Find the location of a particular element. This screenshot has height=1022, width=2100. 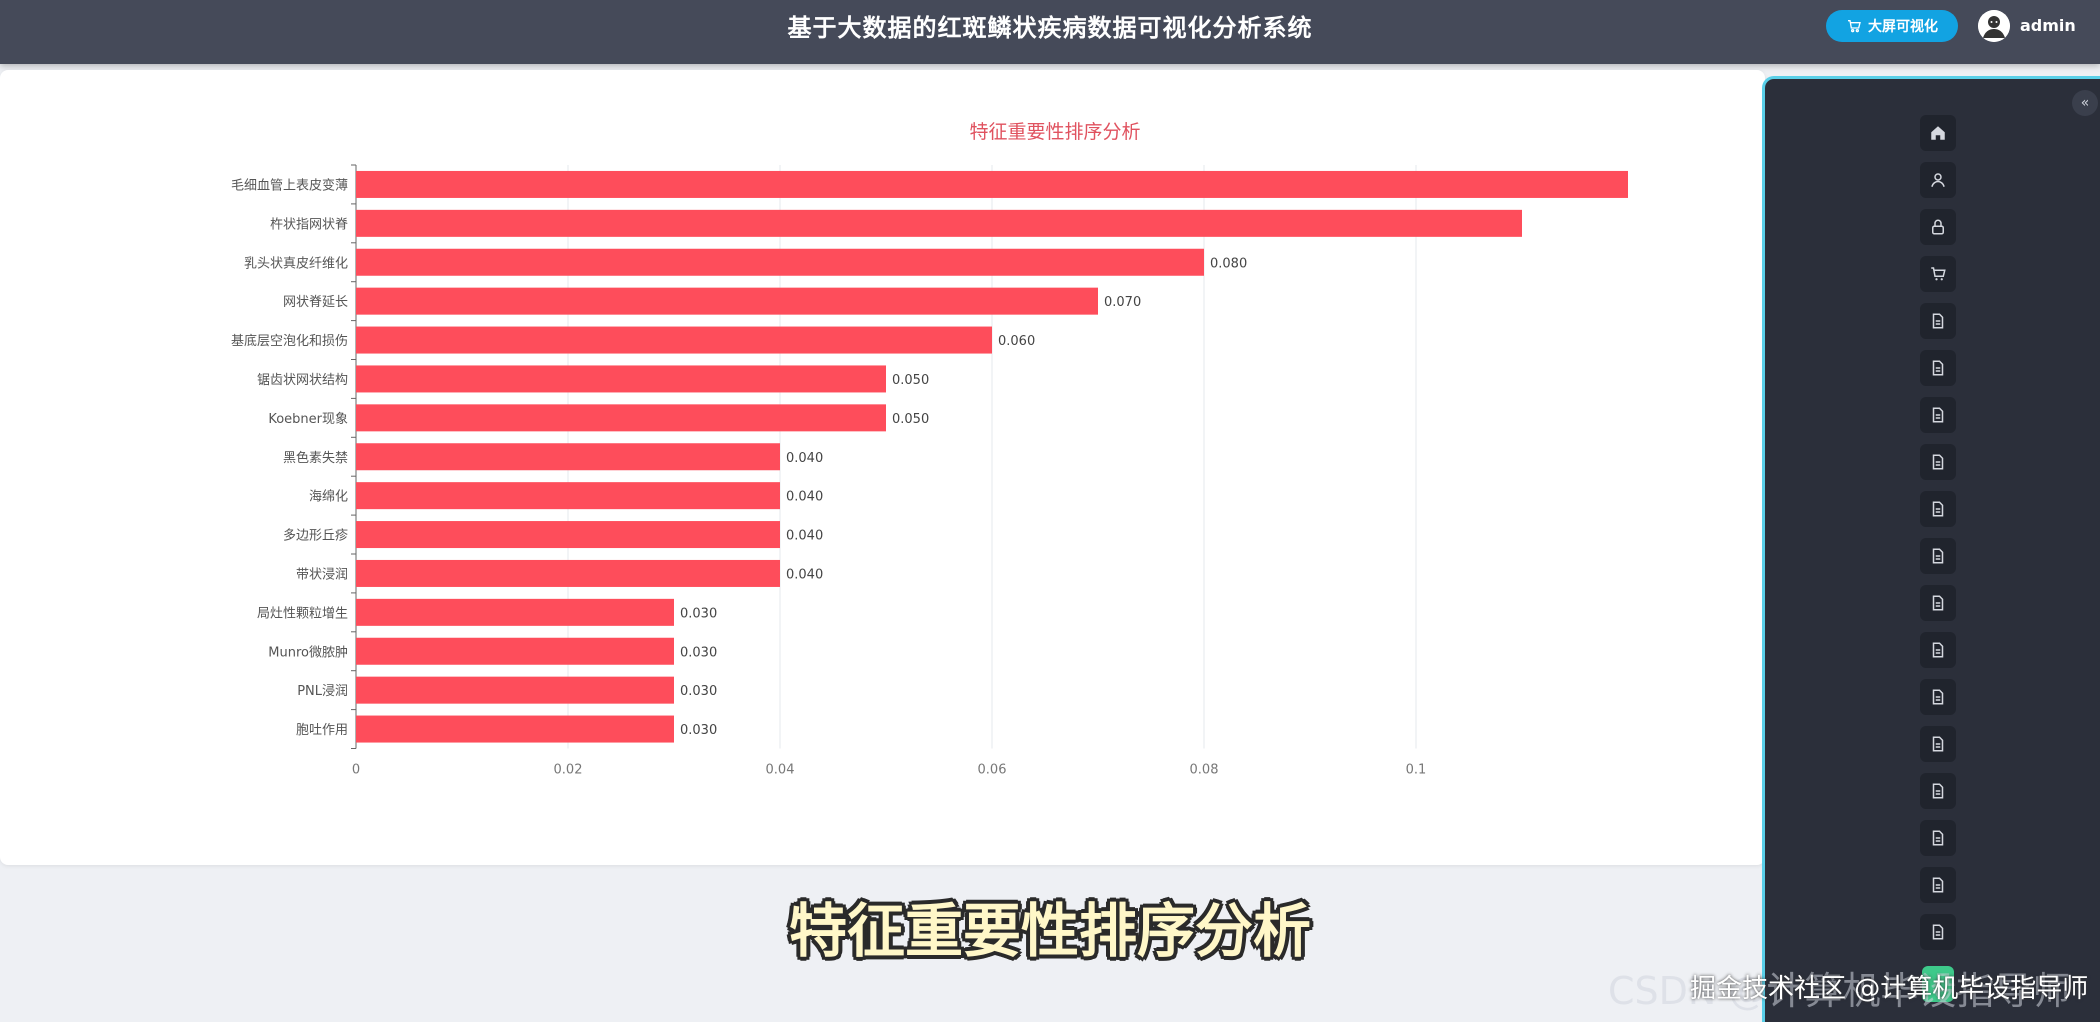

watermark-juejin: 掘金技术社区 @计算机毕设指导师 is located at coordinates (1889, 989).